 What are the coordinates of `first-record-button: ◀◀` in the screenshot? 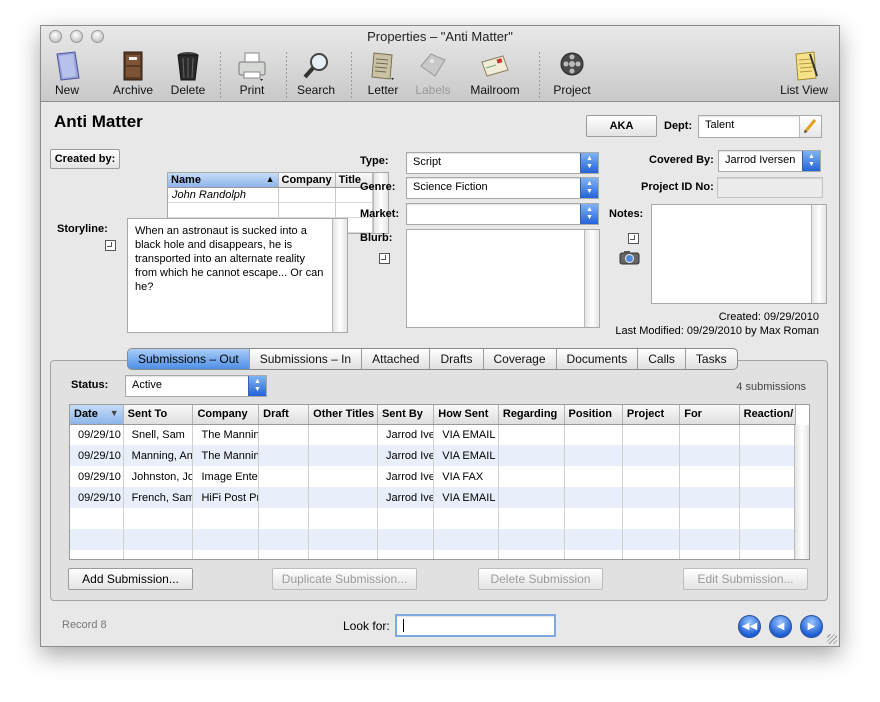 It's located at (749, 626).